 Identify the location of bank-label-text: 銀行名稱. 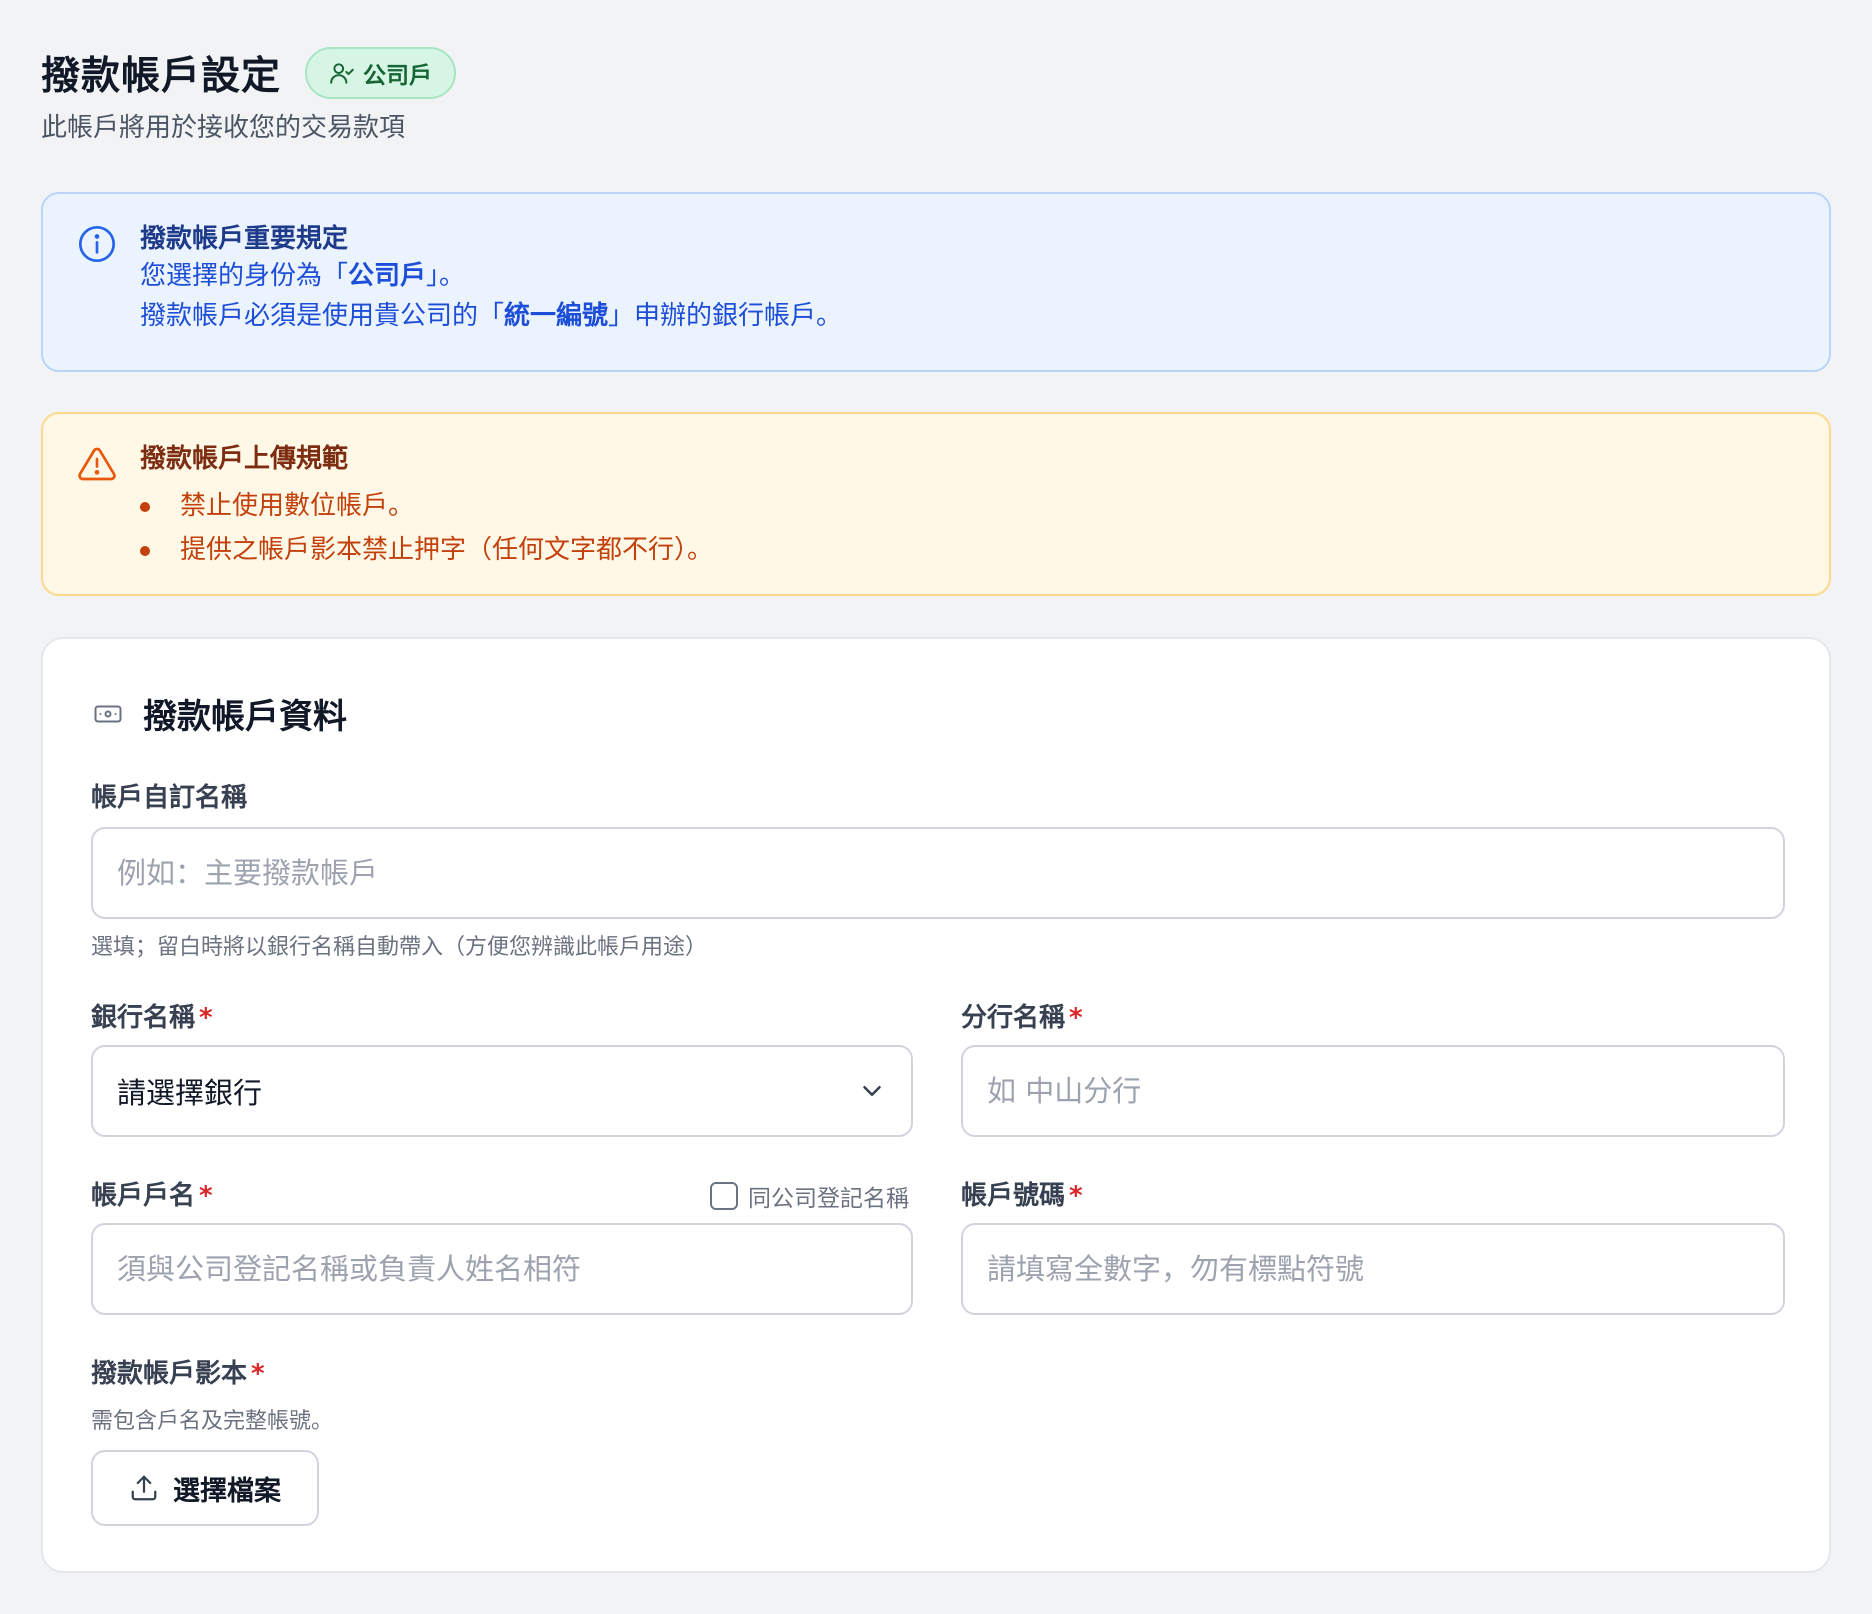
(143, 1018).